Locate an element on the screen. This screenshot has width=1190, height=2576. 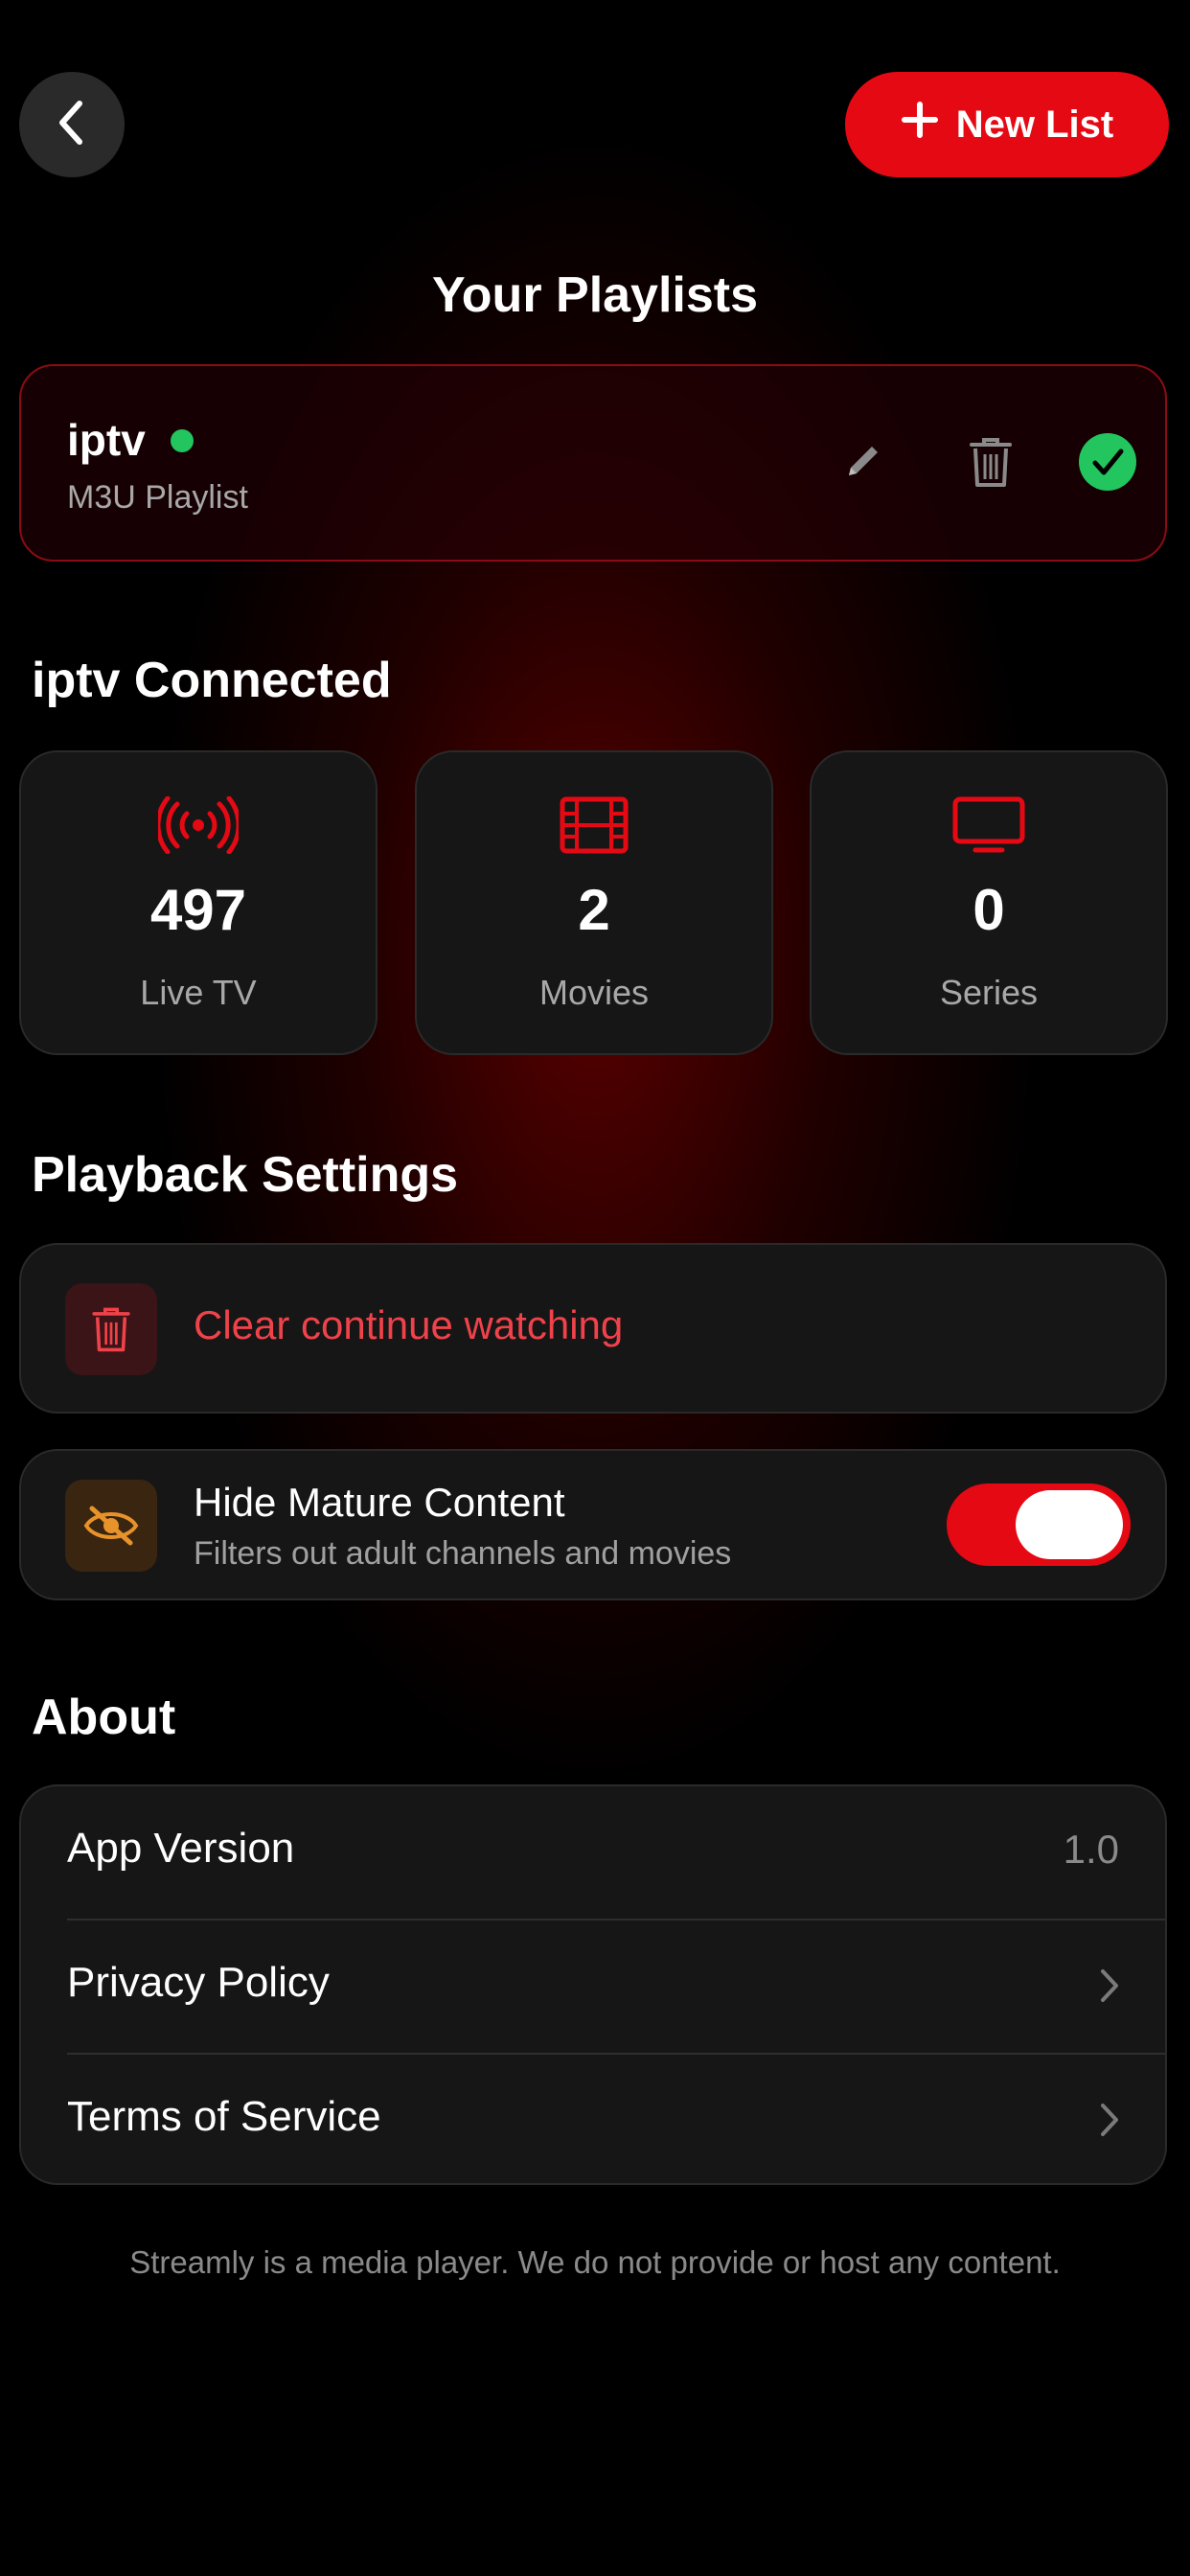
film-icon is located at coordinates (594, 825).